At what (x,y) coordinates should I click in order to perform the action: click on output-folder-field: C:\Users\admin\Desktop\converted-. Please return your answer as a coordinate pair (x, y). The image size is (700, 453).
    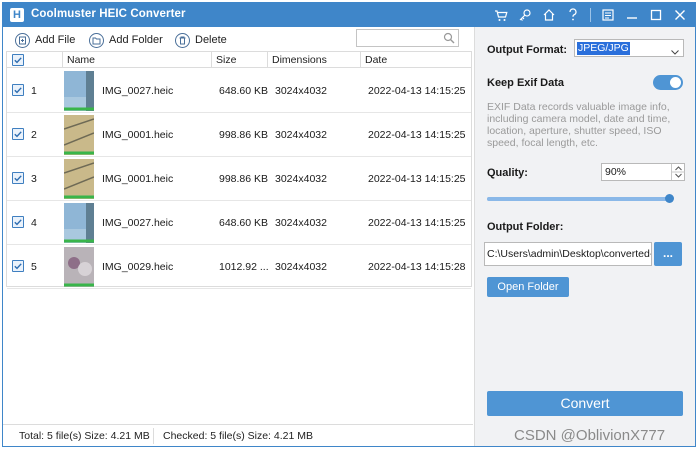
    Looking at the image, I should click on (568, 254).